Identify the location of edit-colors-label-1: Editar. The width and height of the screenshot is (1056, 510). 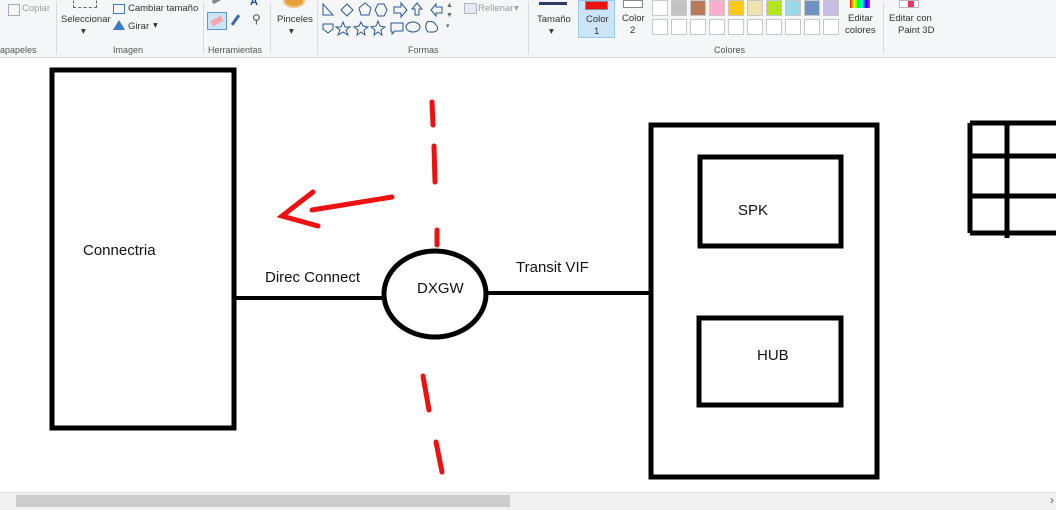
(860, 18).